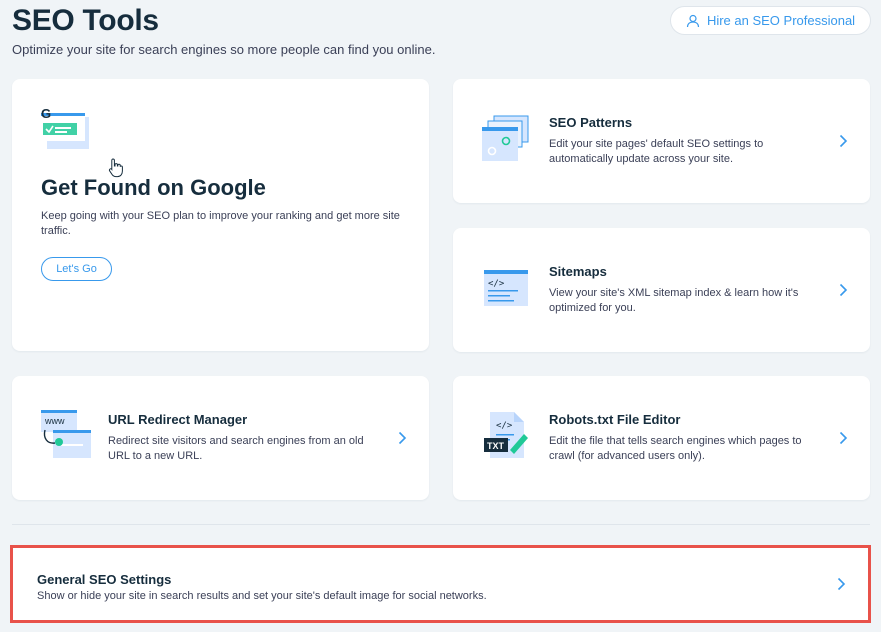  Describe the element at coordinates (496, 446) in the screenshot. I see `txt-glyph: TXT` at that location.